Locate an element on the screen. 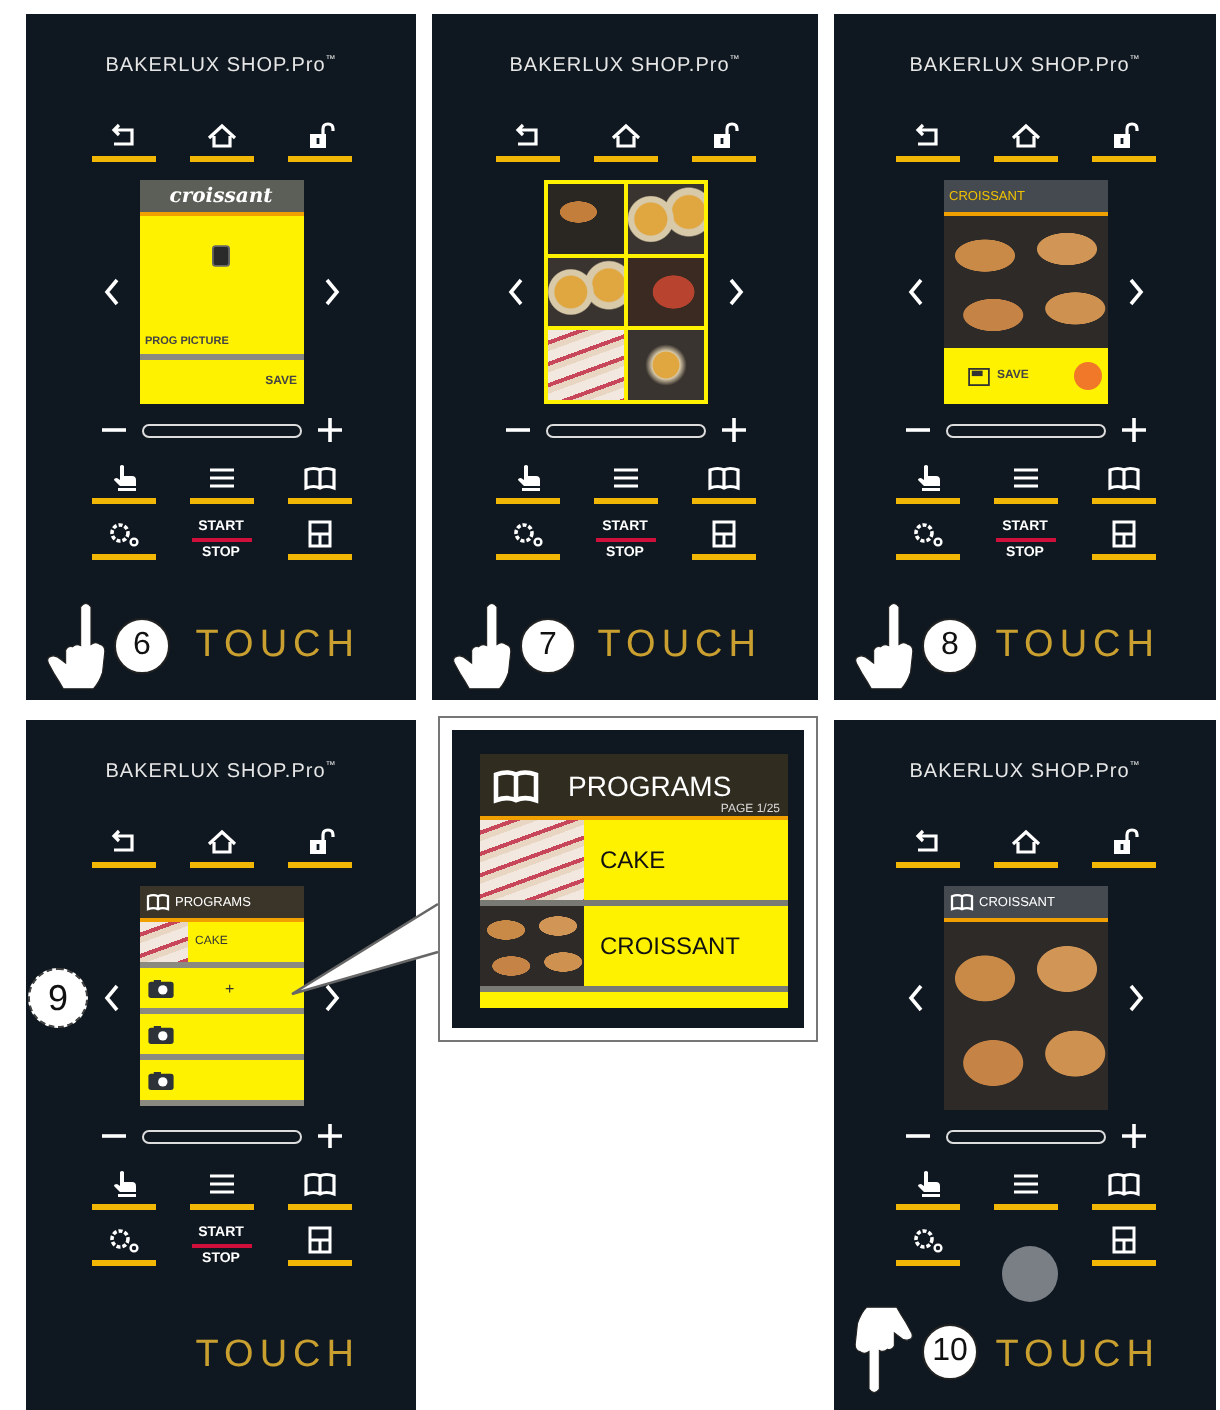 Image resolution: width=1220 pixels, height=1410 pixels. program-label: CAKE is located at coordinates (633, 860).